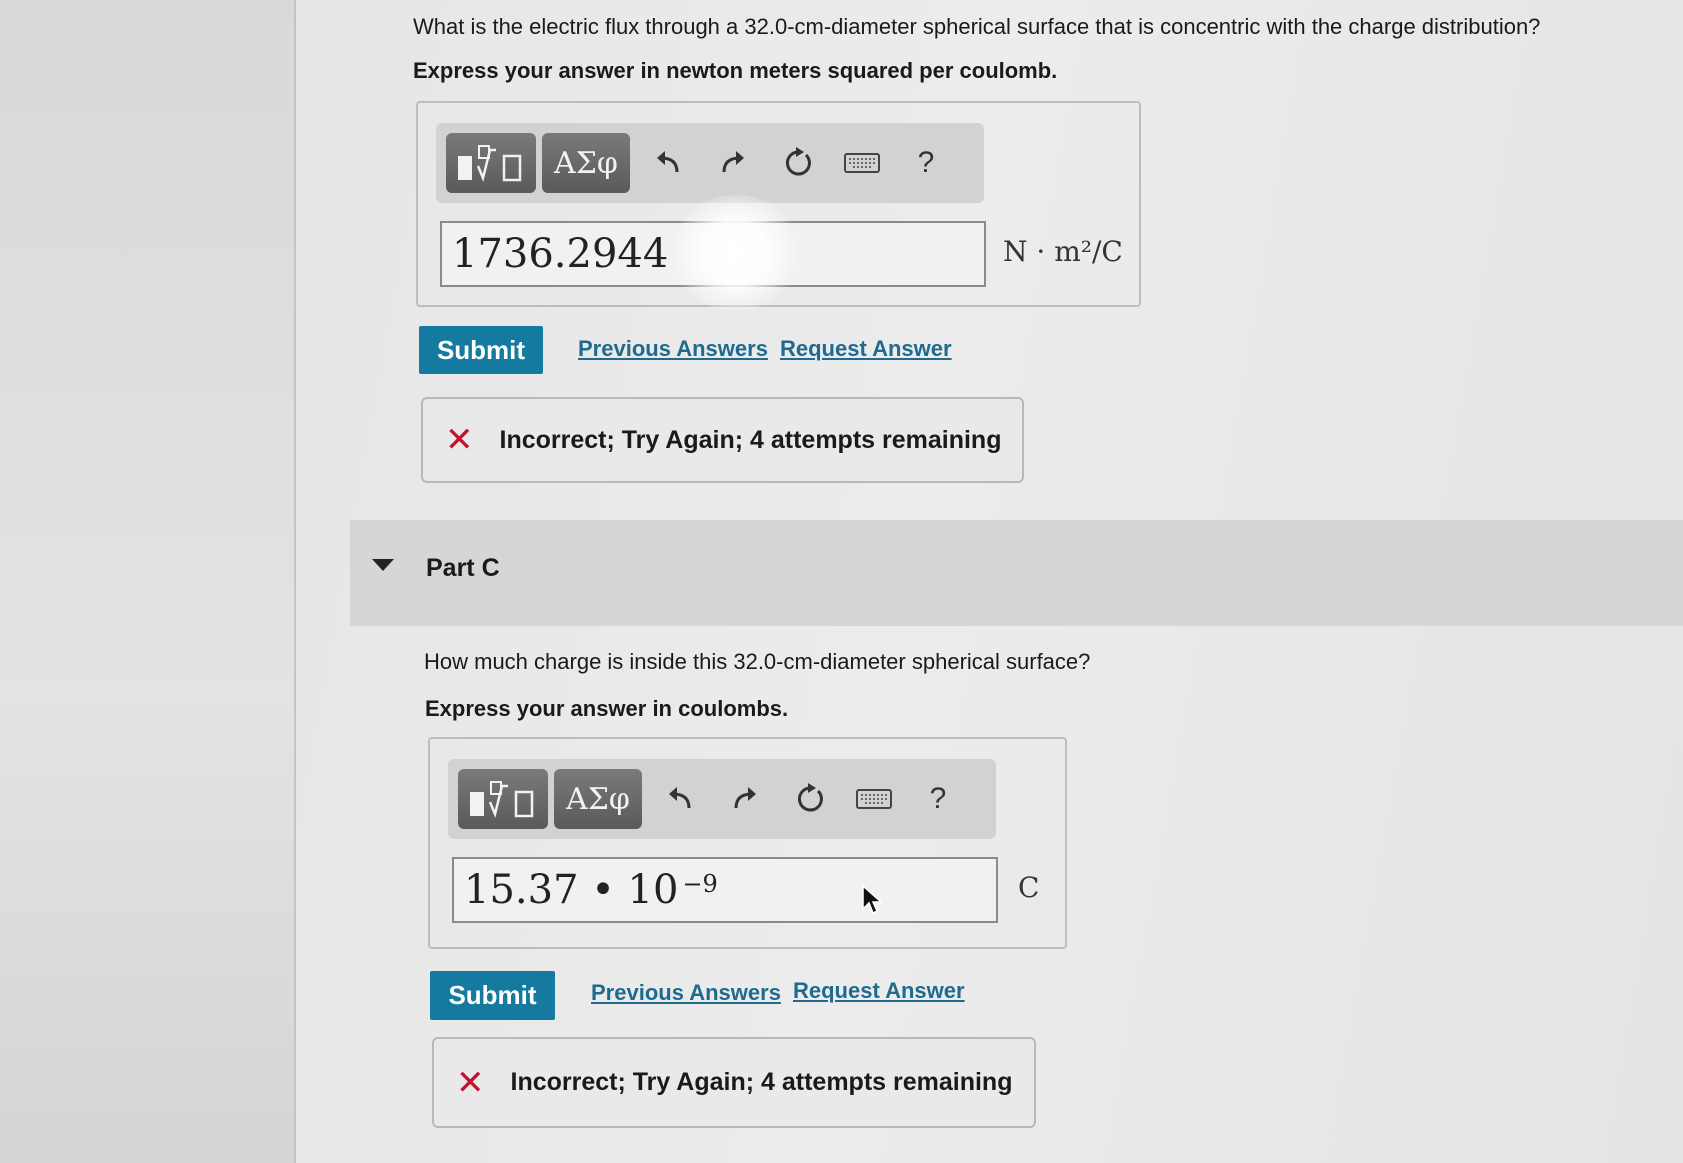 The width and height of the screenshot is (1683, 1163). What do you see at coordinates (571, 890) in the screenshot?
I see `input-mantissa: 15.37 • 10` at bounding box center [571, 890].